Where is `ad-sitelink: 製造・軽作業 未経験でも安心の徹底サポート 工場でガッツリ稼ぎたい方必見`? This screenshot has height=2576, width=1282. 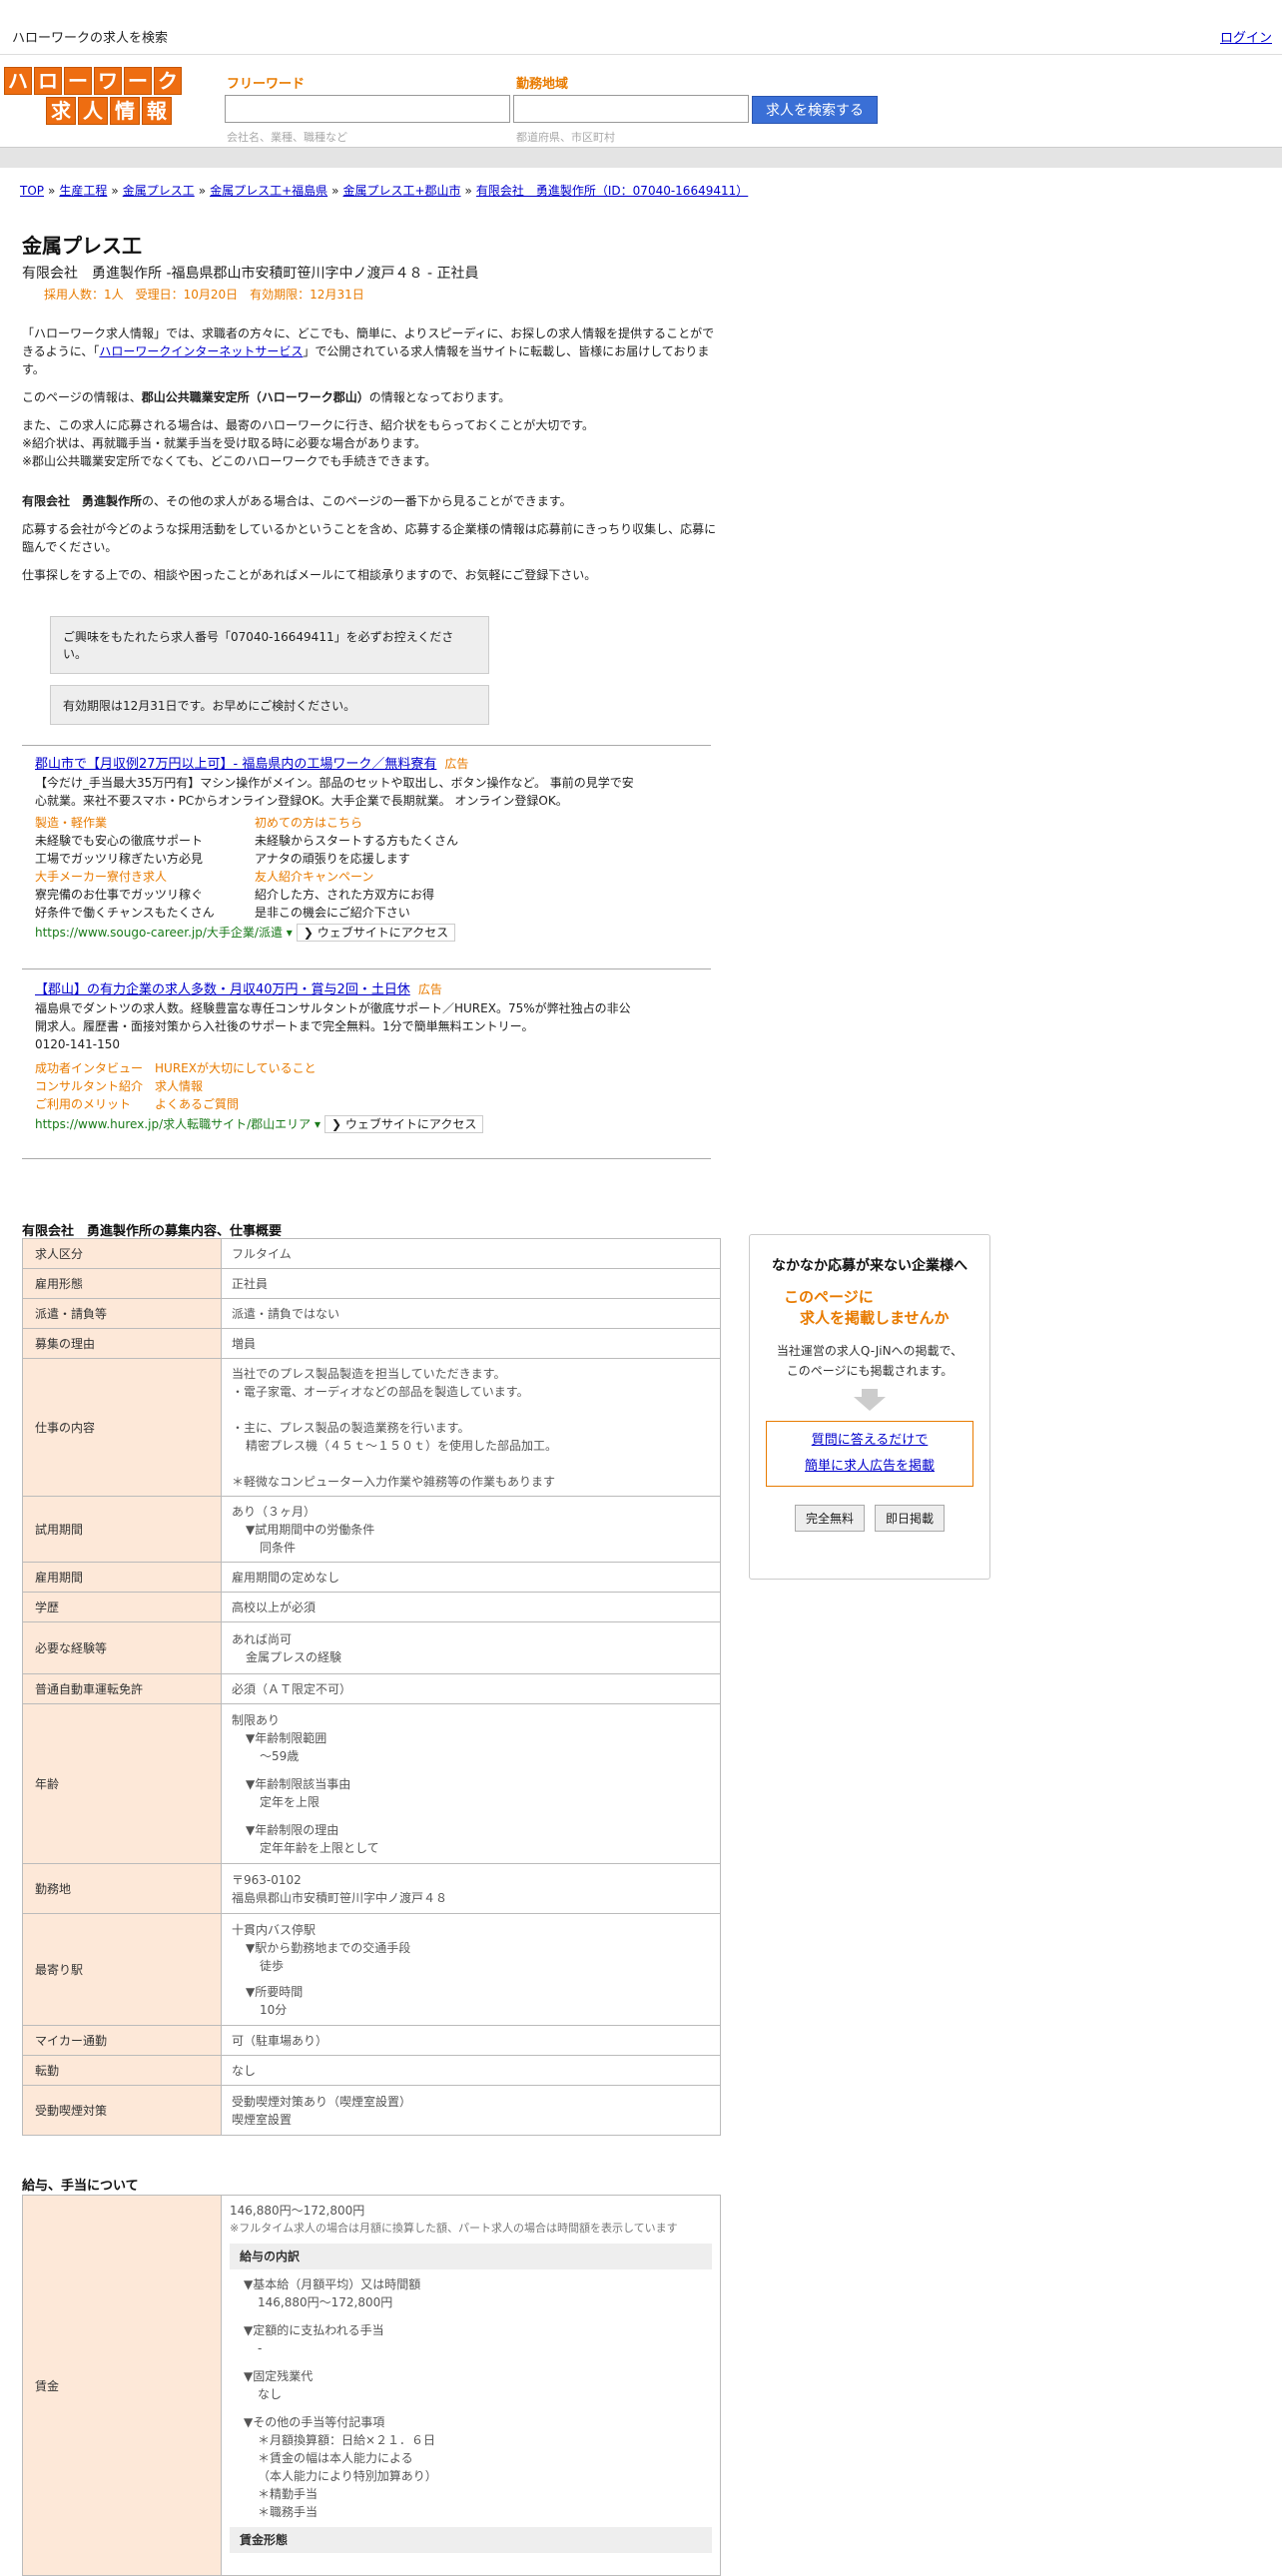
ad-sitelink: 製造・軽作業 未経験でも安心の徹底サポート 工場でガッツリ稼ぎたい方必見 is located at coordinates (145, 841).